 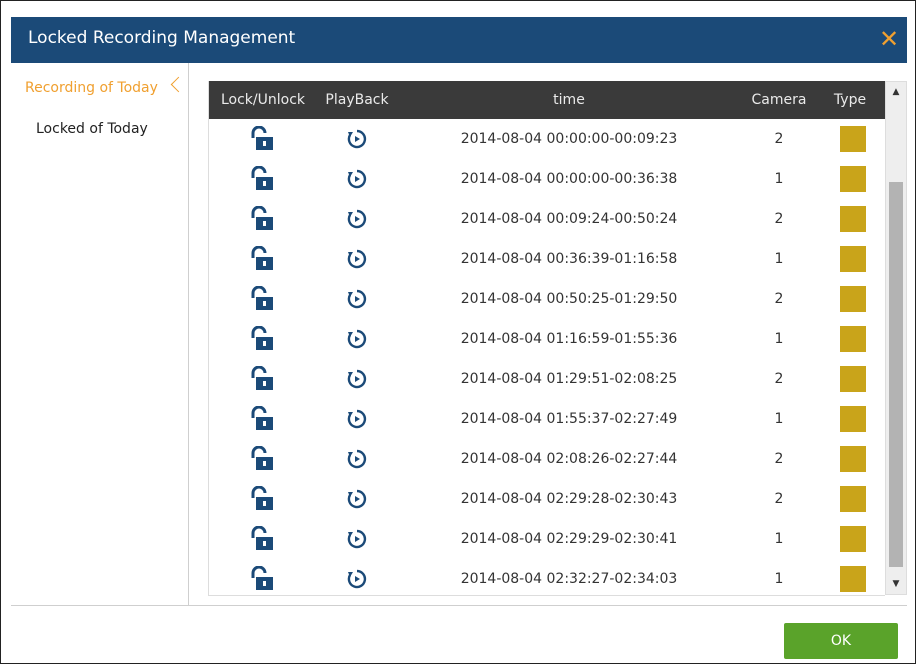 What do you see at coordinates (357, 100) in the screenshot?
I see `header-playback: PlayBack` at bounding box center [357, 100].